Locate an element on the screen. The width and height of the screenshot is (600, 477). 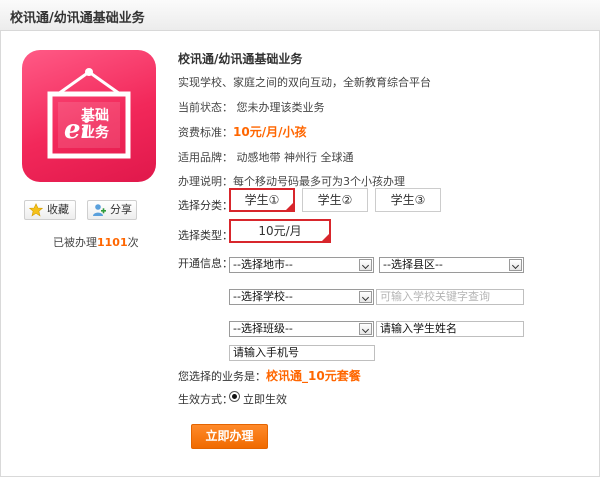
type-label: 选择类型： is located at coordinates (205, 235).